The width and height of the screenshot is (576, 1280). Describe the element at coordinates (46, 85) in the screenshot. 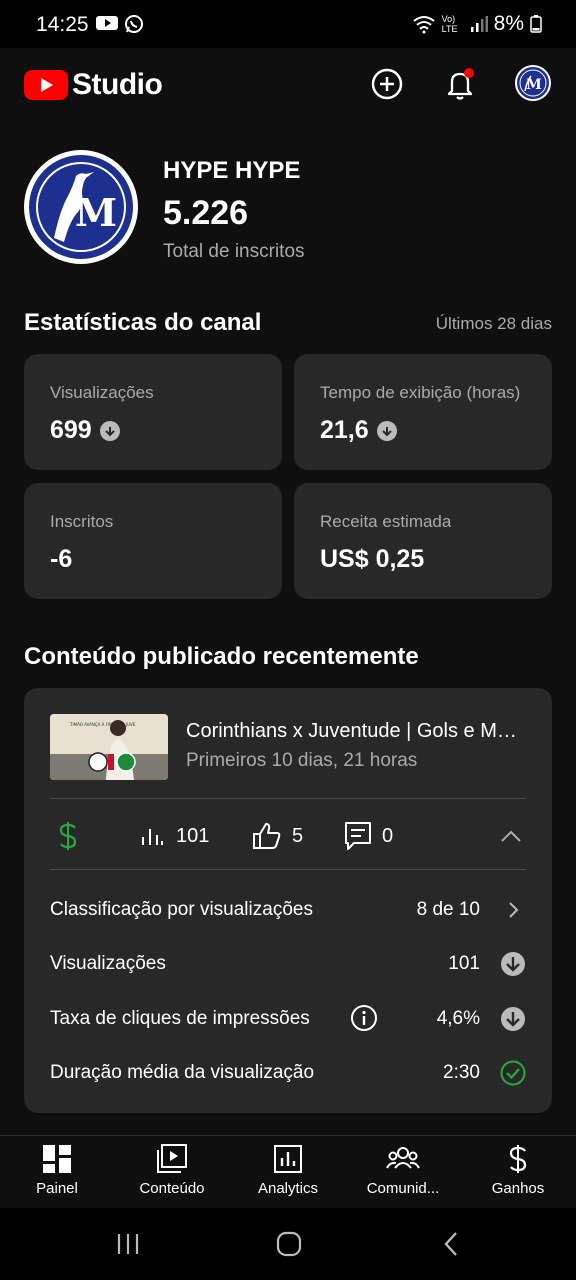

I see `youtube-logo-icon` at that location.